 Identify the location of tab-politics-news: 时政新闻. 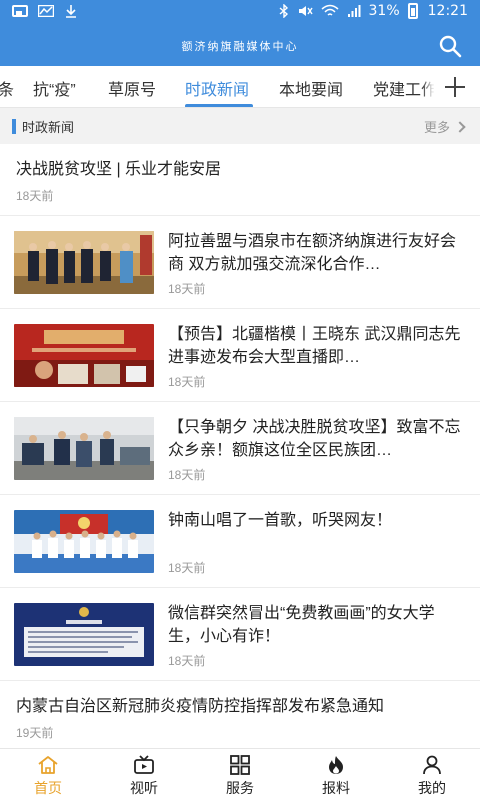
(217, 88).